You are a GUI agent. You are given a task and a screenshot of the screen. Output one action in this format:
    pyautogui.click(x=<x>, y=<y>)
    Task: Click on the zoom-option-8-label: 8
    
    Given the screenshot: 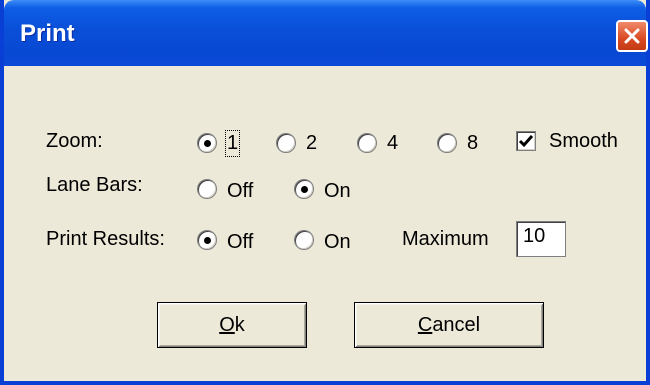 What is the action you would take?
    pyautogui.click(x=473, y=143)
    